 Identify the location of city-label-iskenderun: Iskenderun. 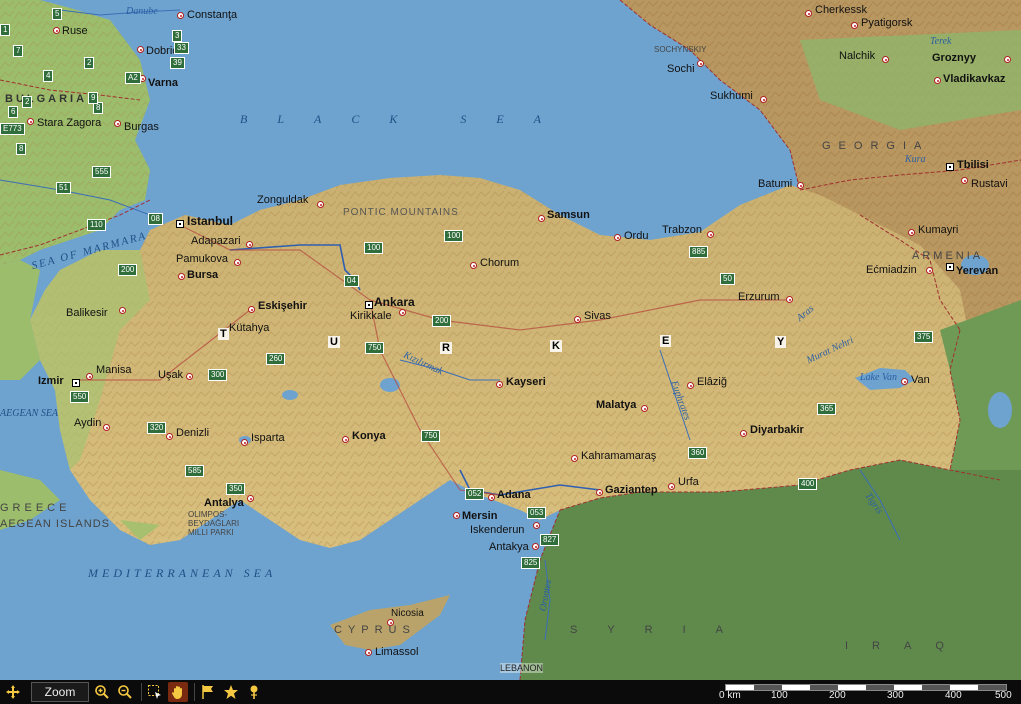
(497, 530).